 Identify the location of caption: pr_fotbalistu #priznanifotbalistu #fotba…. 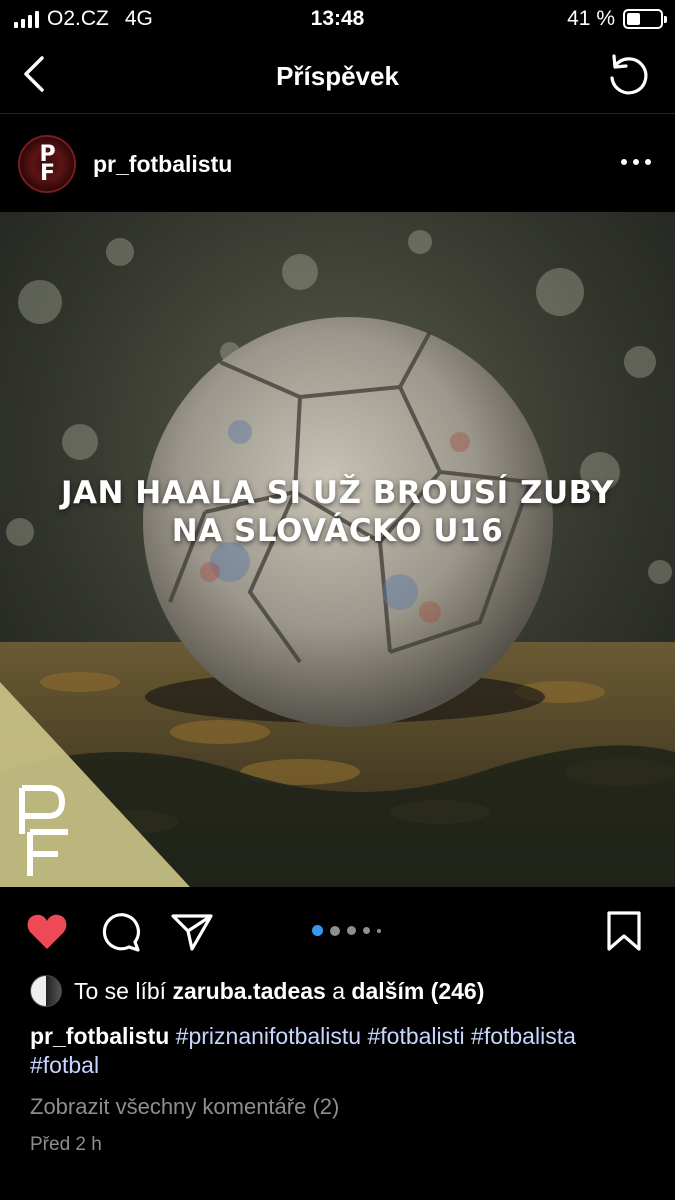
(340, 1051).